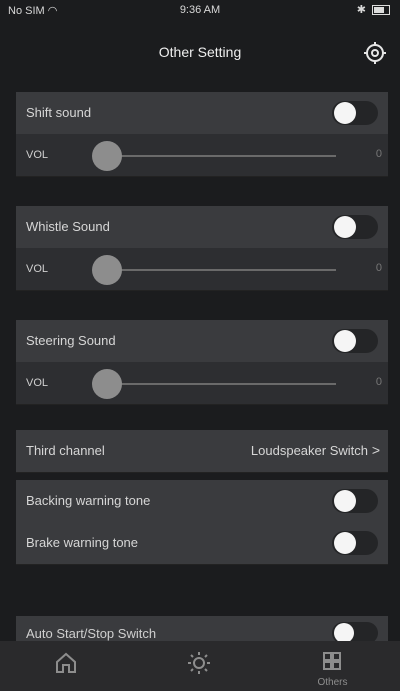 The image size is (400, 691). Describe the element at coordinates (361, 10) in the screenshot. I see `bluetooth-icon: ✱` at that location.